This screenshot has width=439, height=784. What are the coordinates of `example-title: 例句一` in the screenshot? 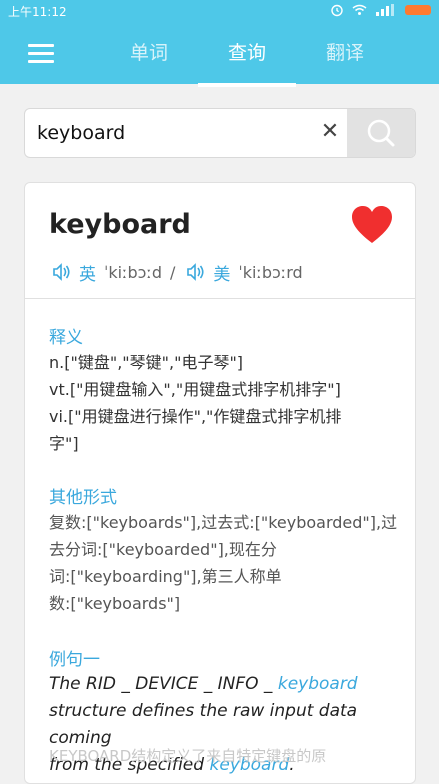 It's located at (74, 660).